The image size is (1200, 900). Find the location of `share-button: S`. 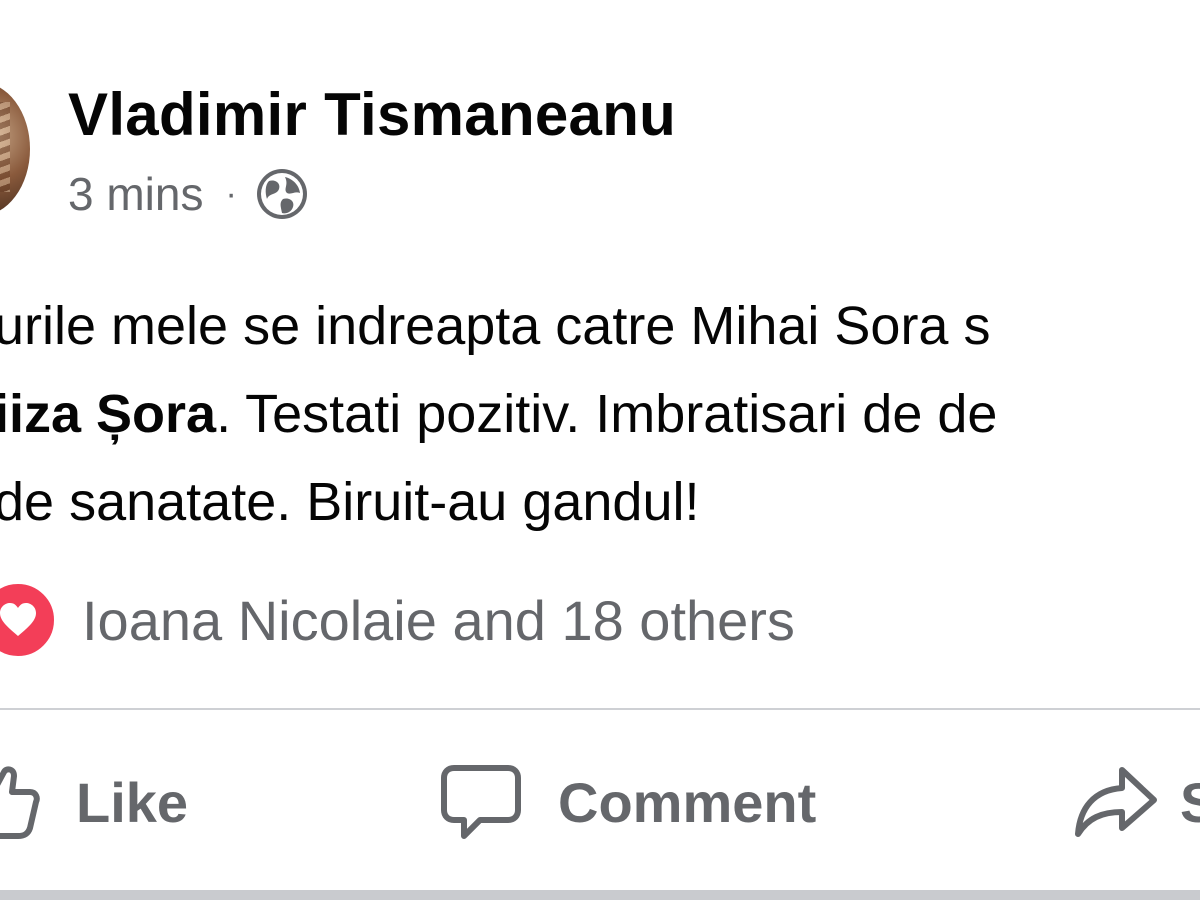

share-button: S is located at coordinates (1137, 802).